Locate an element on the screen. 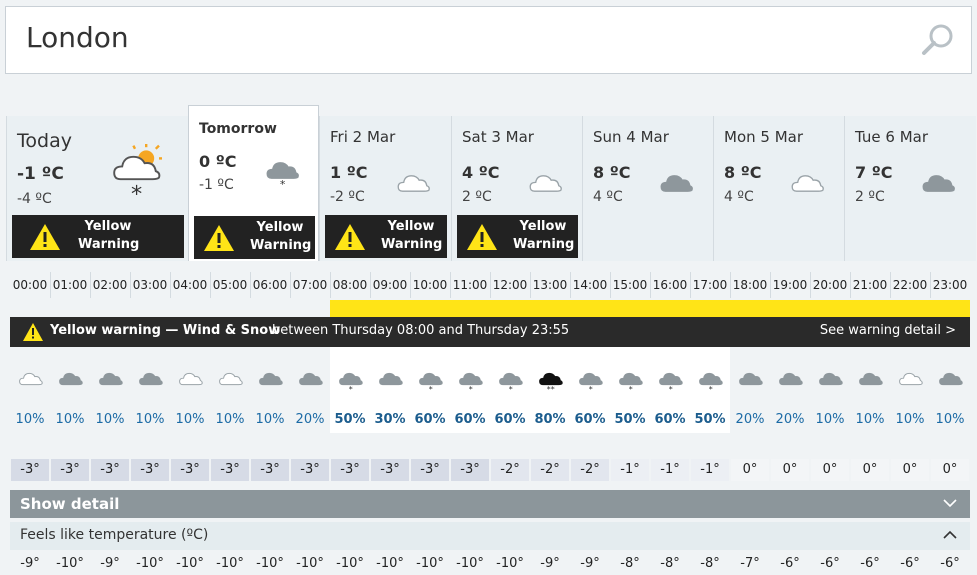 The width and height of the screenshot is (977, 575). hour-label: 07:00 is located at coordinates (310, 285).